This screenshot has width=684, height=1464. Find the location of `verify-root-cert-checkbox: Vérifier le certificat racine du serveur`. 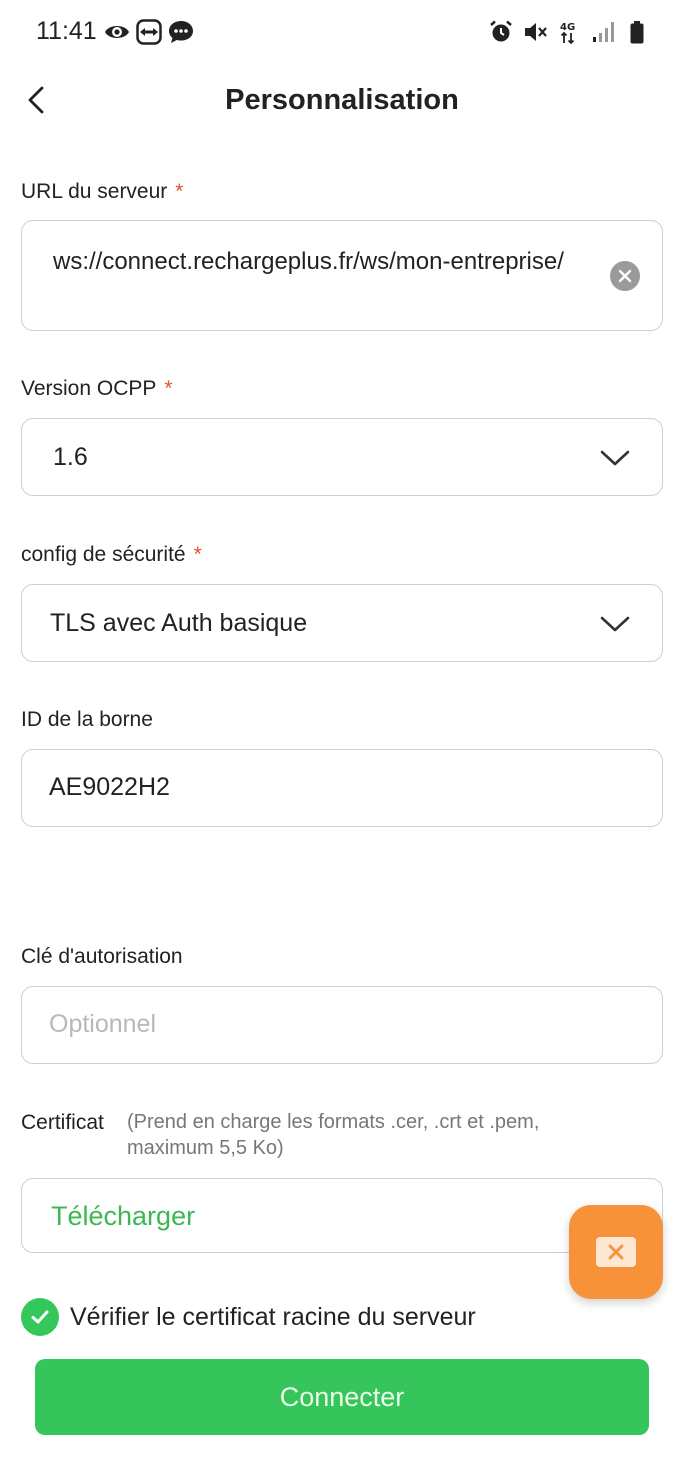

verify-root-cert-checkbox: Vérifier le certificat racine du serveur is located at coordinates (248, 1317).